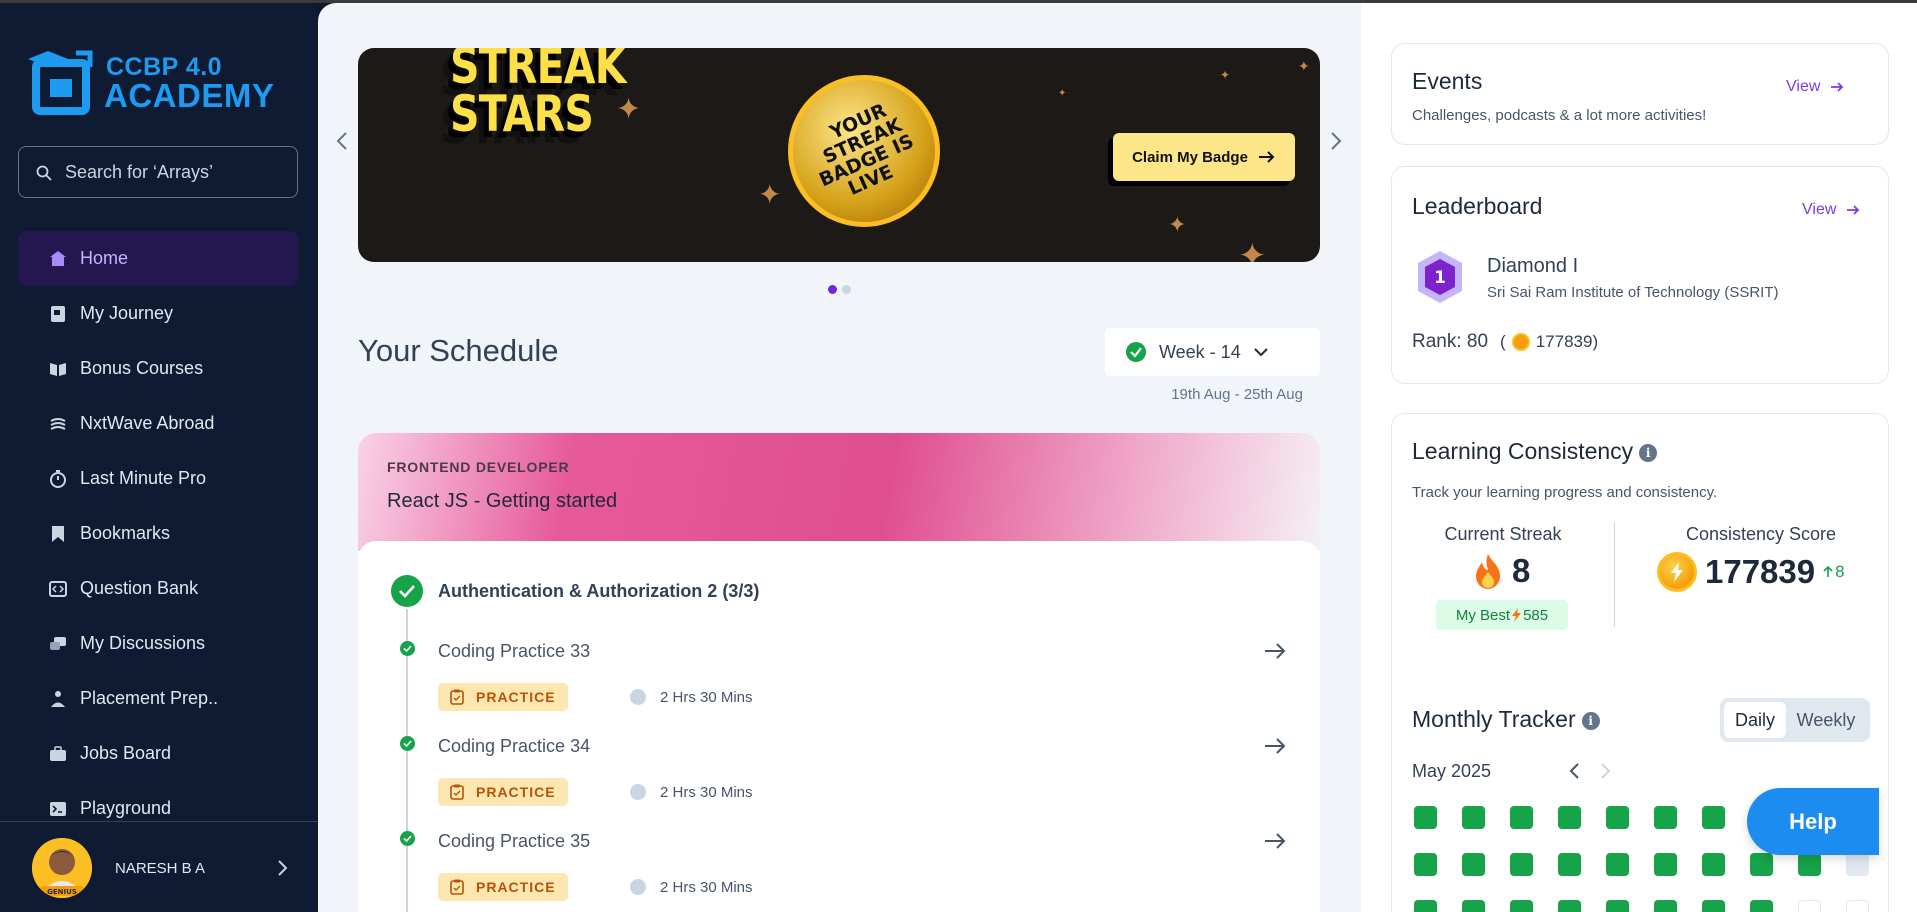  What do you see at coordinates (58, 699) in the screenshot?
I see `person-icon` at bounding box center [58, 699].